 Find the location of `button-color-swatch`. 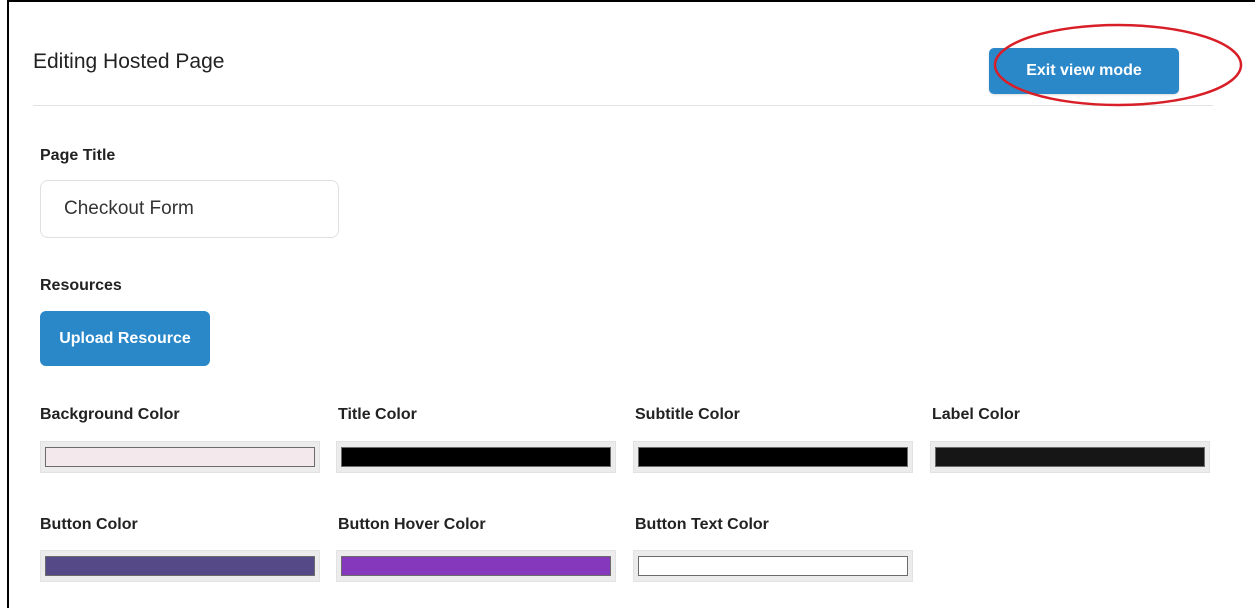

button-color-swatch is located at coordinates (180, 566).